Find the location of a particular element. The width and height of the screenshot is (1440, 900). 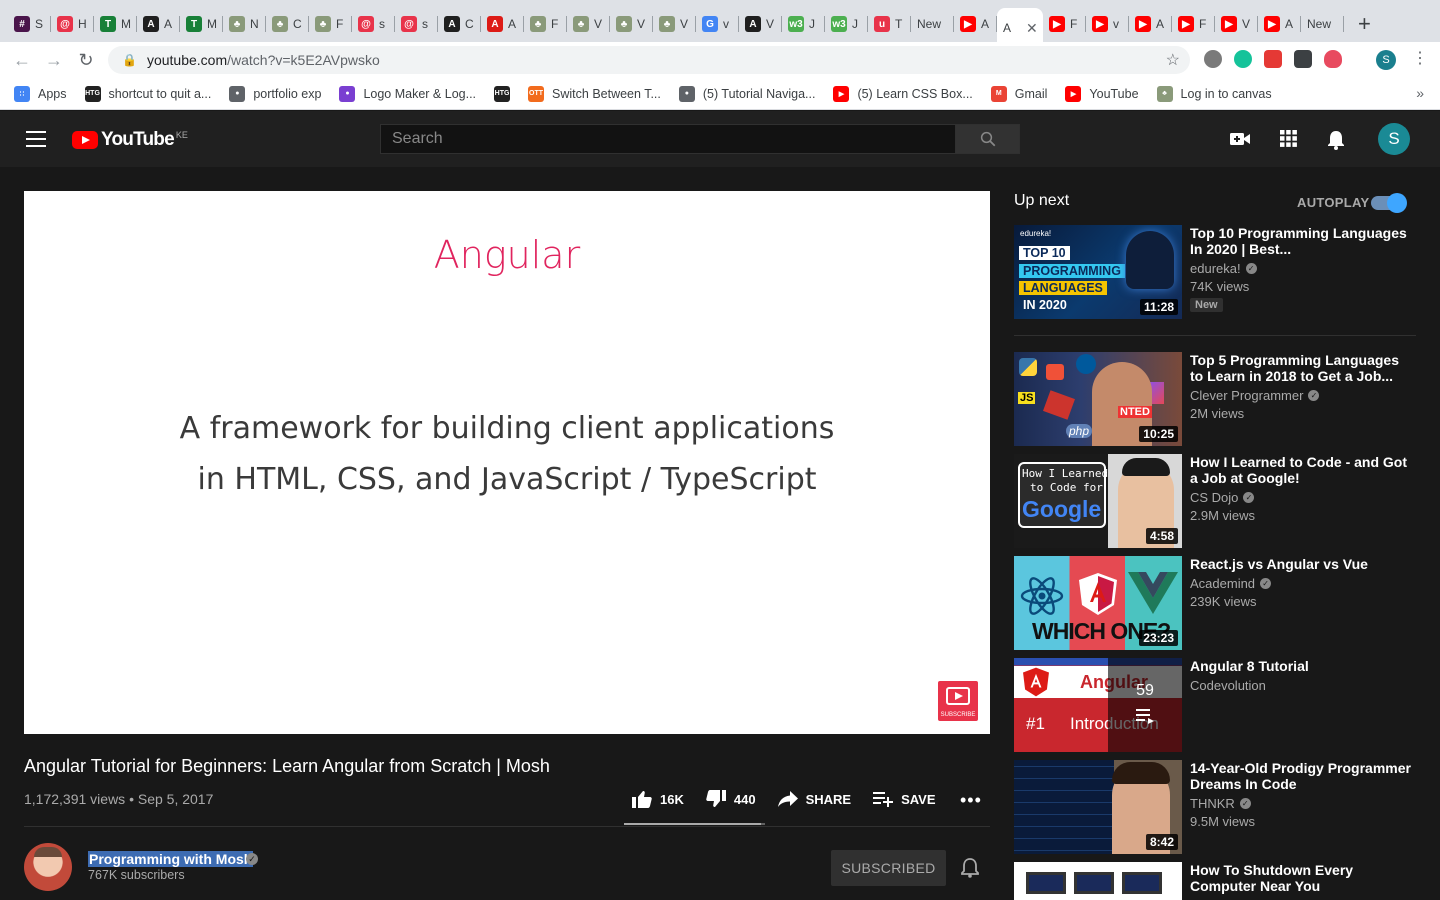

browser-tab: @ H is located at coordinates (72, 24).